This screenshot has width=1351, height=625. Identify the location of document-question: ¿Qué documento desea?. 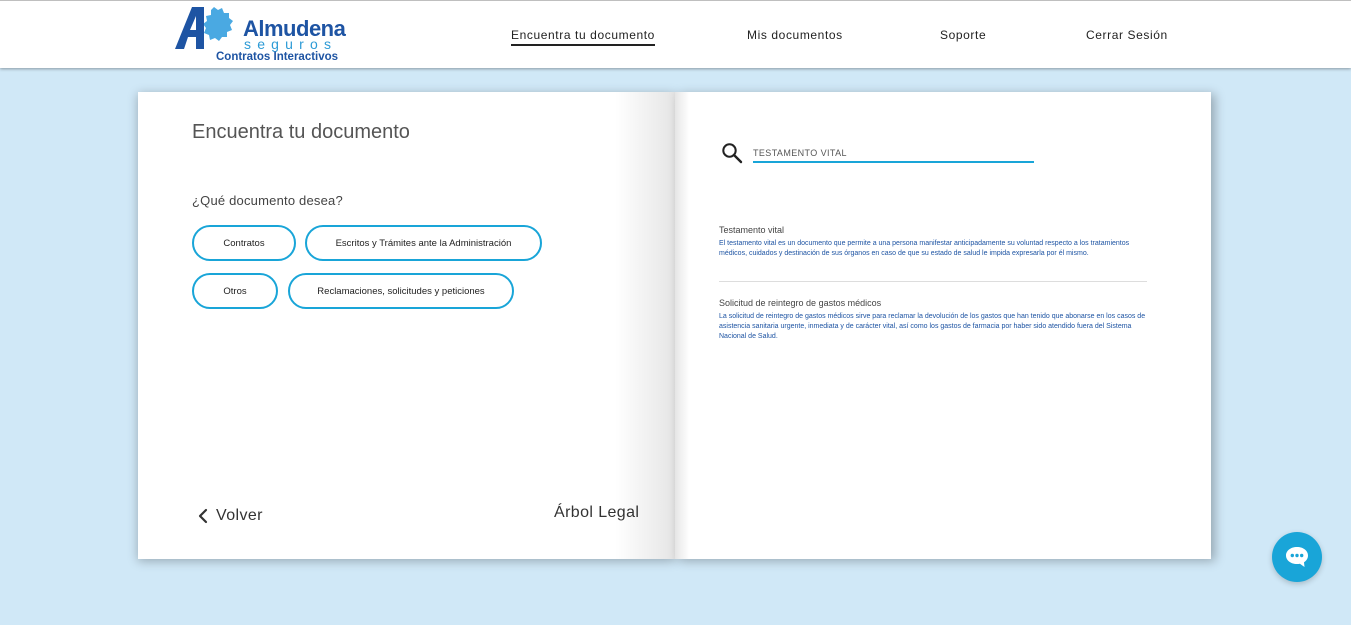
(267, 200).